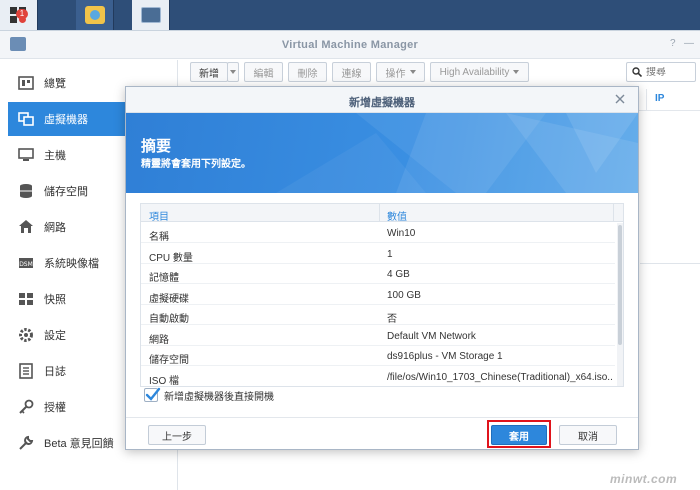 Image resolution: width=700 pixels, height=490 pixels. I want to click on image-icon: DSM, so click(26, 263).